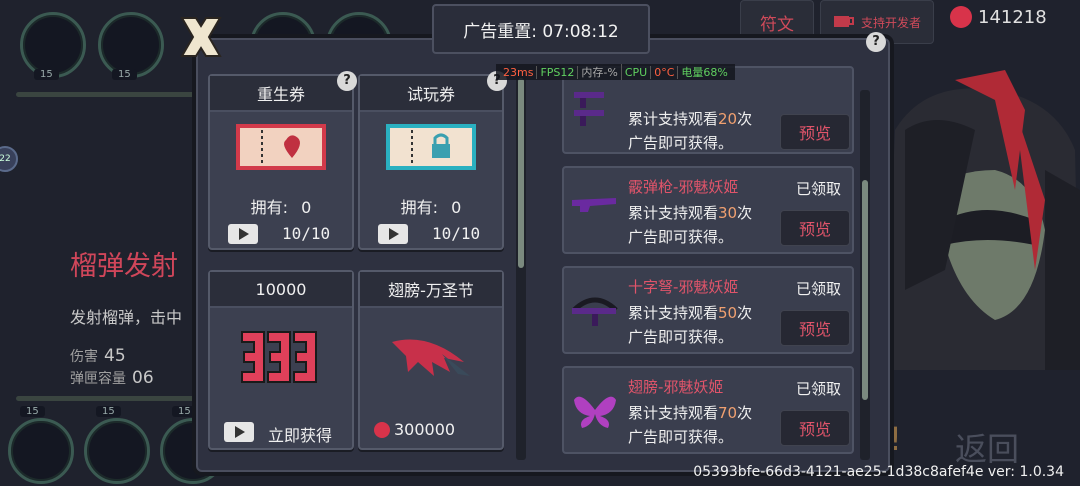 The height and width of the screenshot is (486, 1080). What do you see at coordinates (9, 159) in the screenshot?
I see `side-badge: 22` at bounding box center [9, 159].